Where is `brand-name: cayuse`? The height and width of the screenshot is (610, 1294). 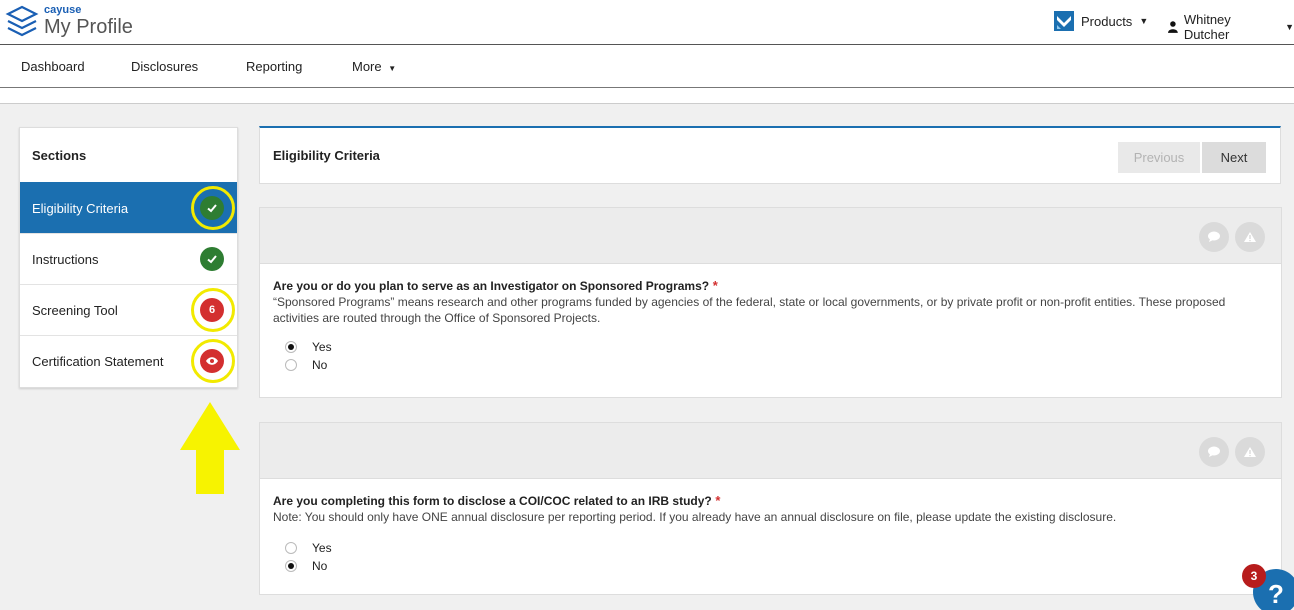 brand-name: cayuse is located at coordinates (63, 10).